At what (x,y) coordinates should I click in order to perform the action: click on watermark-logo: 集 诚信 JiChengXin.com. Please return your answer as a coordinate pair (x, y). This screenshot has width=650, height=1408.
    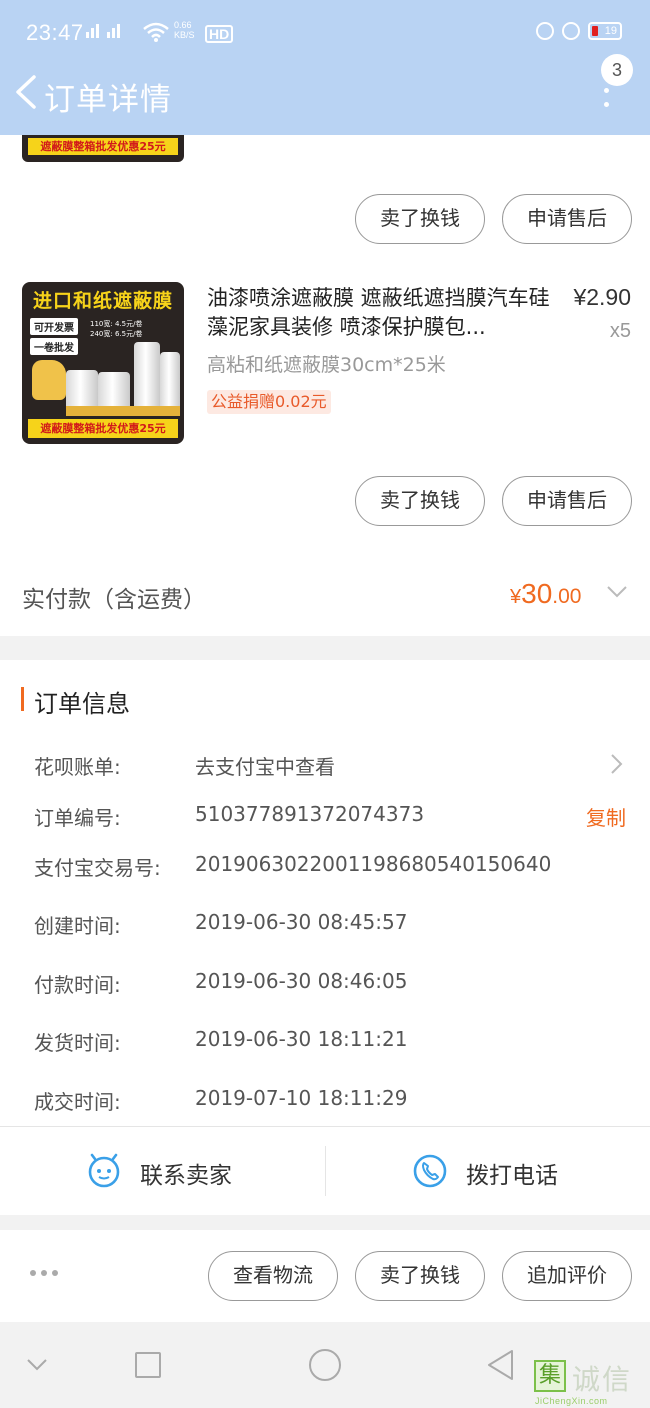
    Looking at the image, I should click on (591, 1382).